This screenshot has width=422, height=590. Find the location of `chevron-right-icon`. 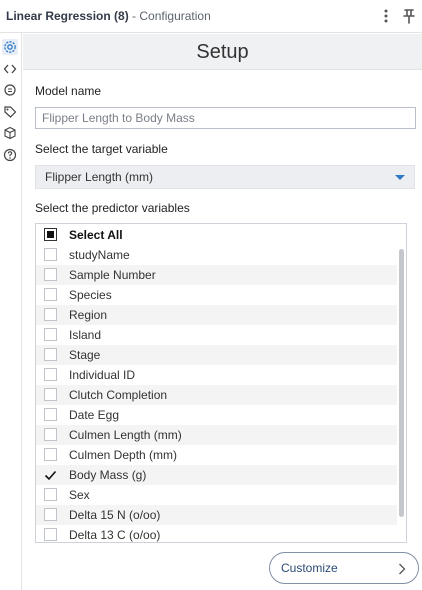

chevron-right-icon is located at coordinates (402, 569).